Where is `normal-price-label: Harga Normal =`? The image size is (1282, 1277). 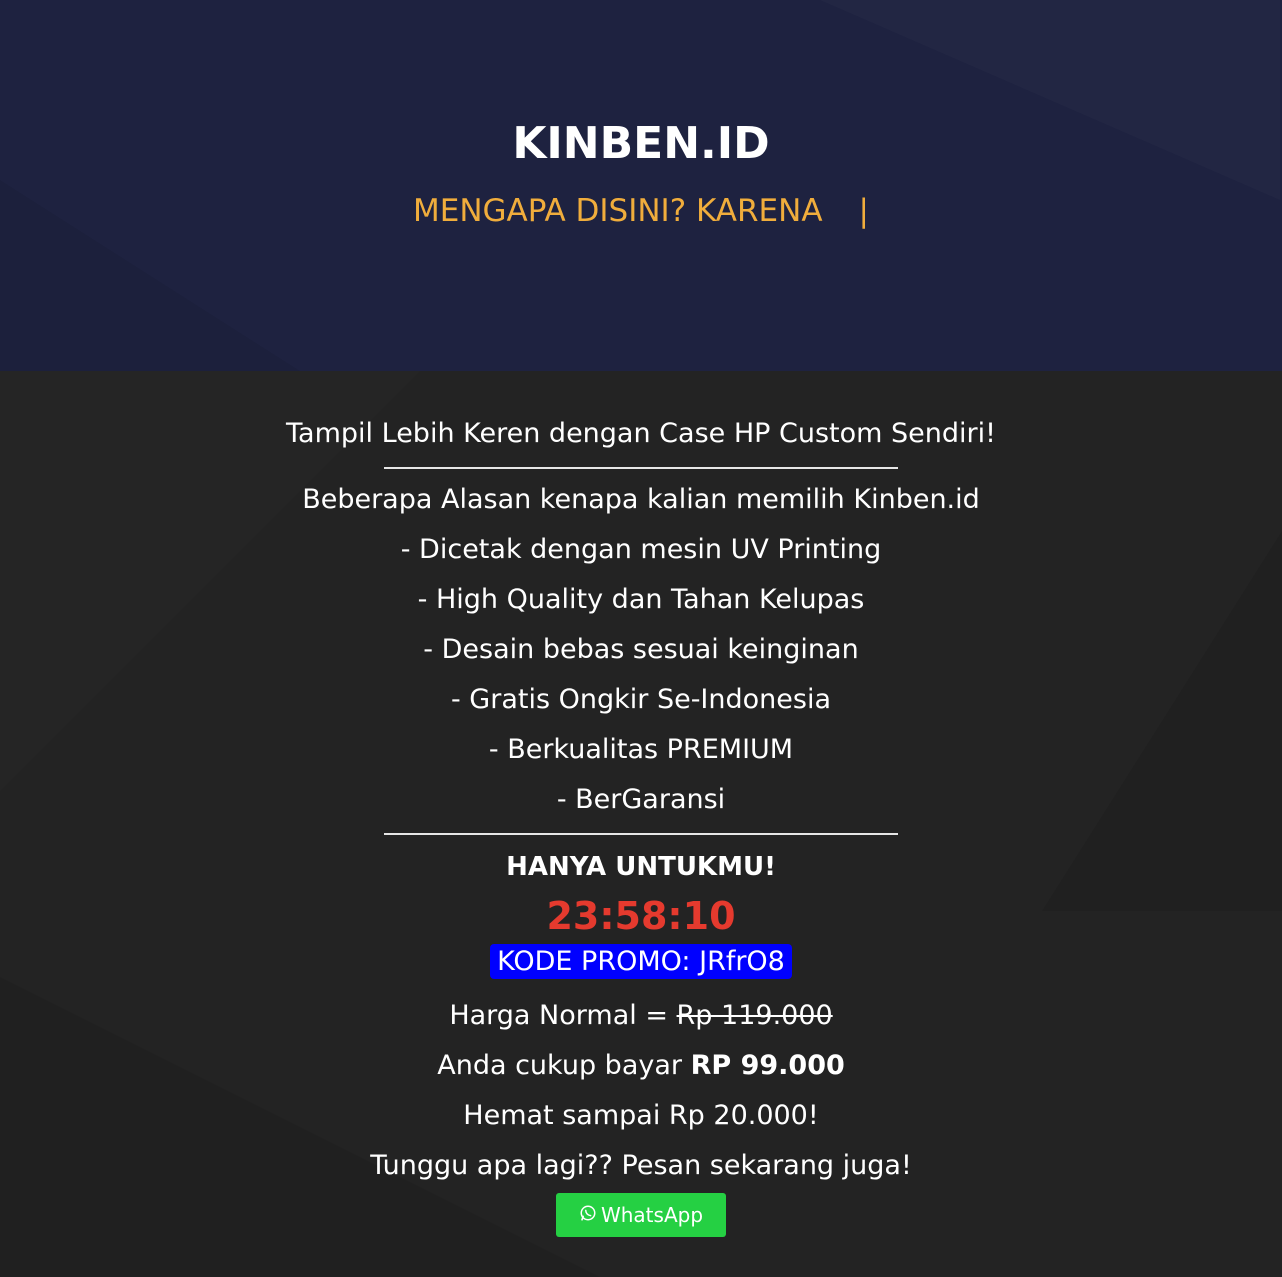 normal-price-label: Harga Normal = is located at coordinates (558, 1015).